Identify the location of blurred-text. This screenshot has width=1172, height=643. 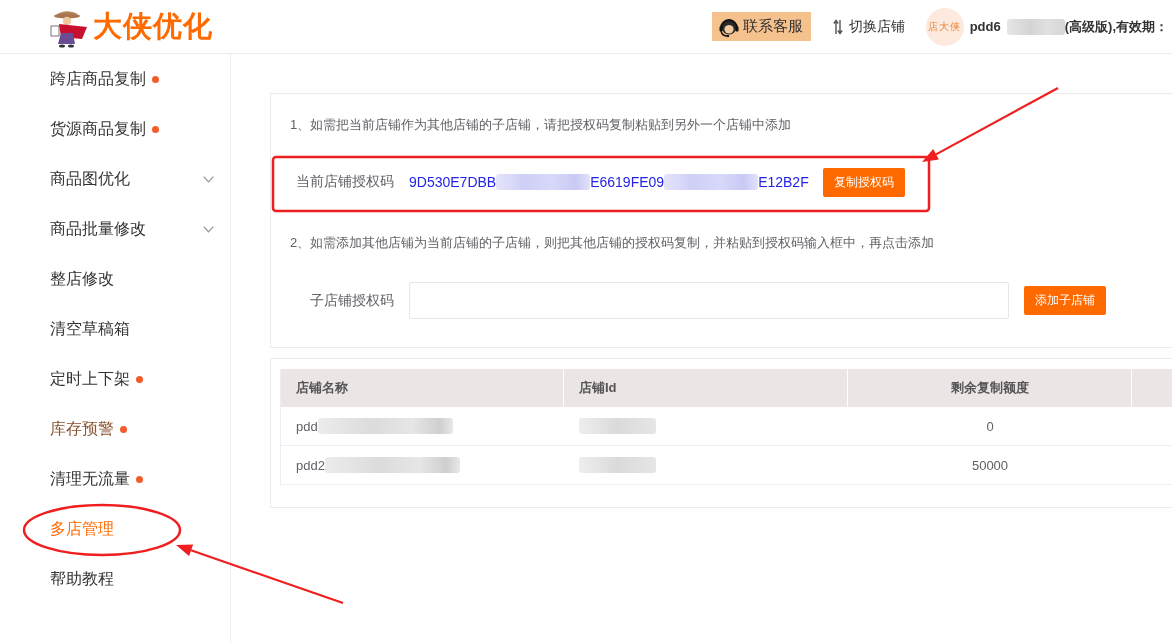
(1035, 26).